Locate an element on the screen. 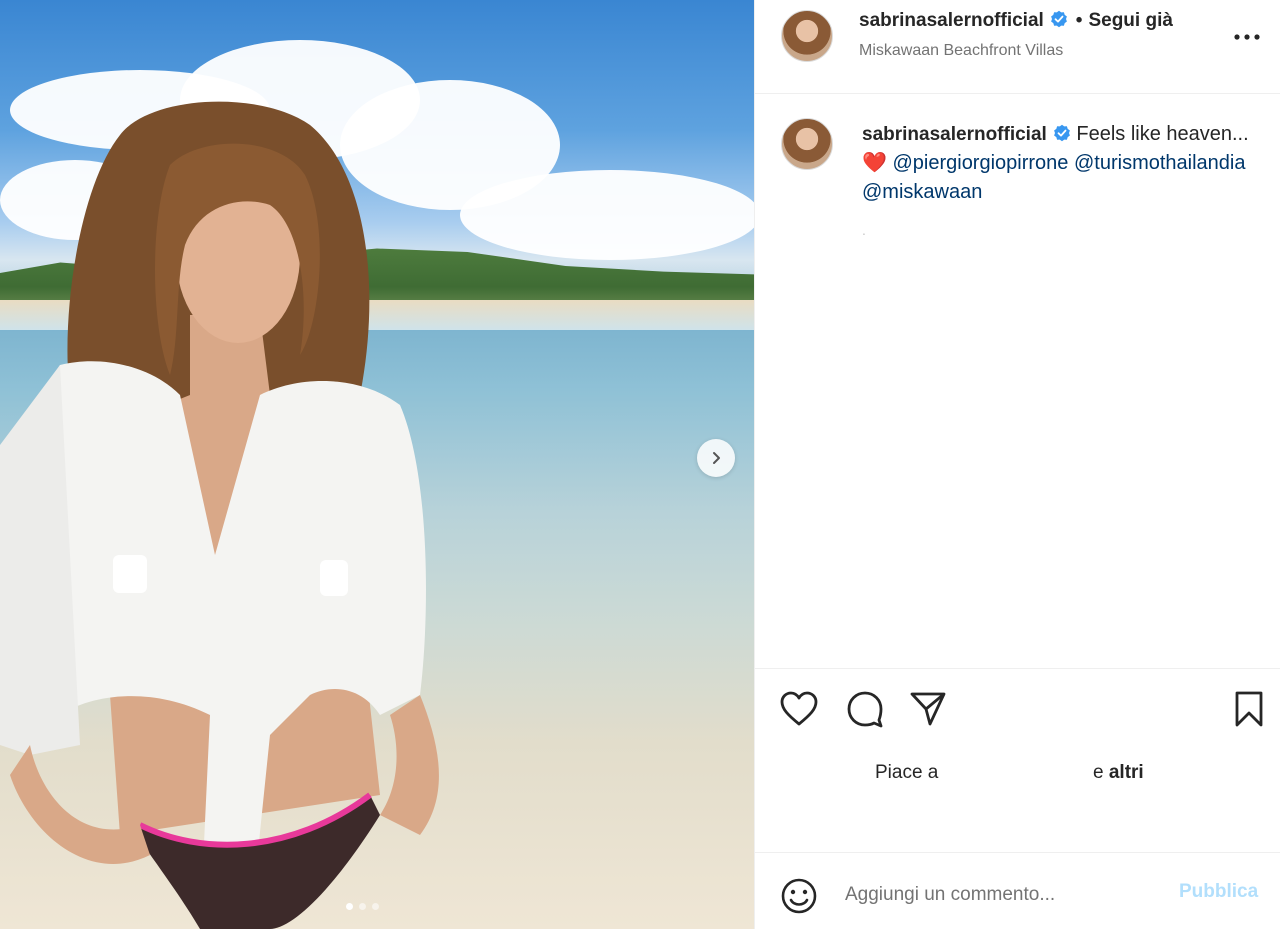  action-bar is located at coordinates (1017, 712).